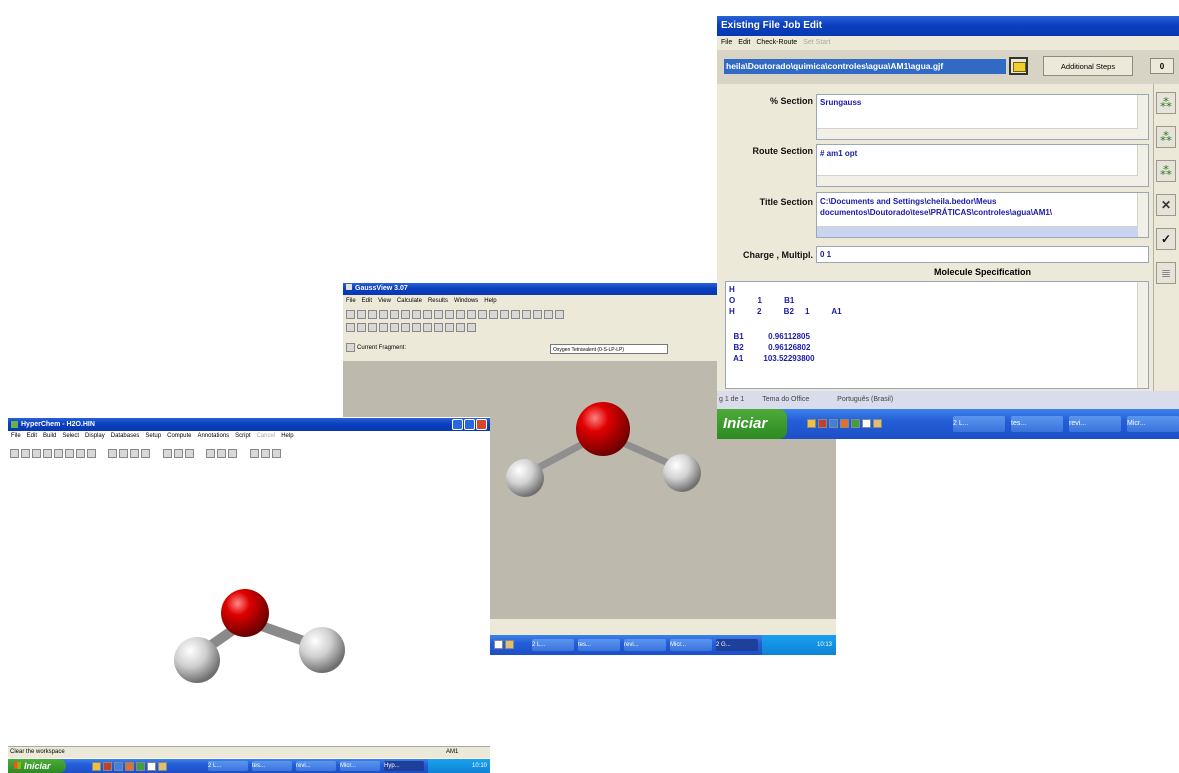 This screenshot has width=1179, height=773. I want to click on fragment-selector: Oxygen Tetravalent (0-S-LP-LP), so click(609, 349).